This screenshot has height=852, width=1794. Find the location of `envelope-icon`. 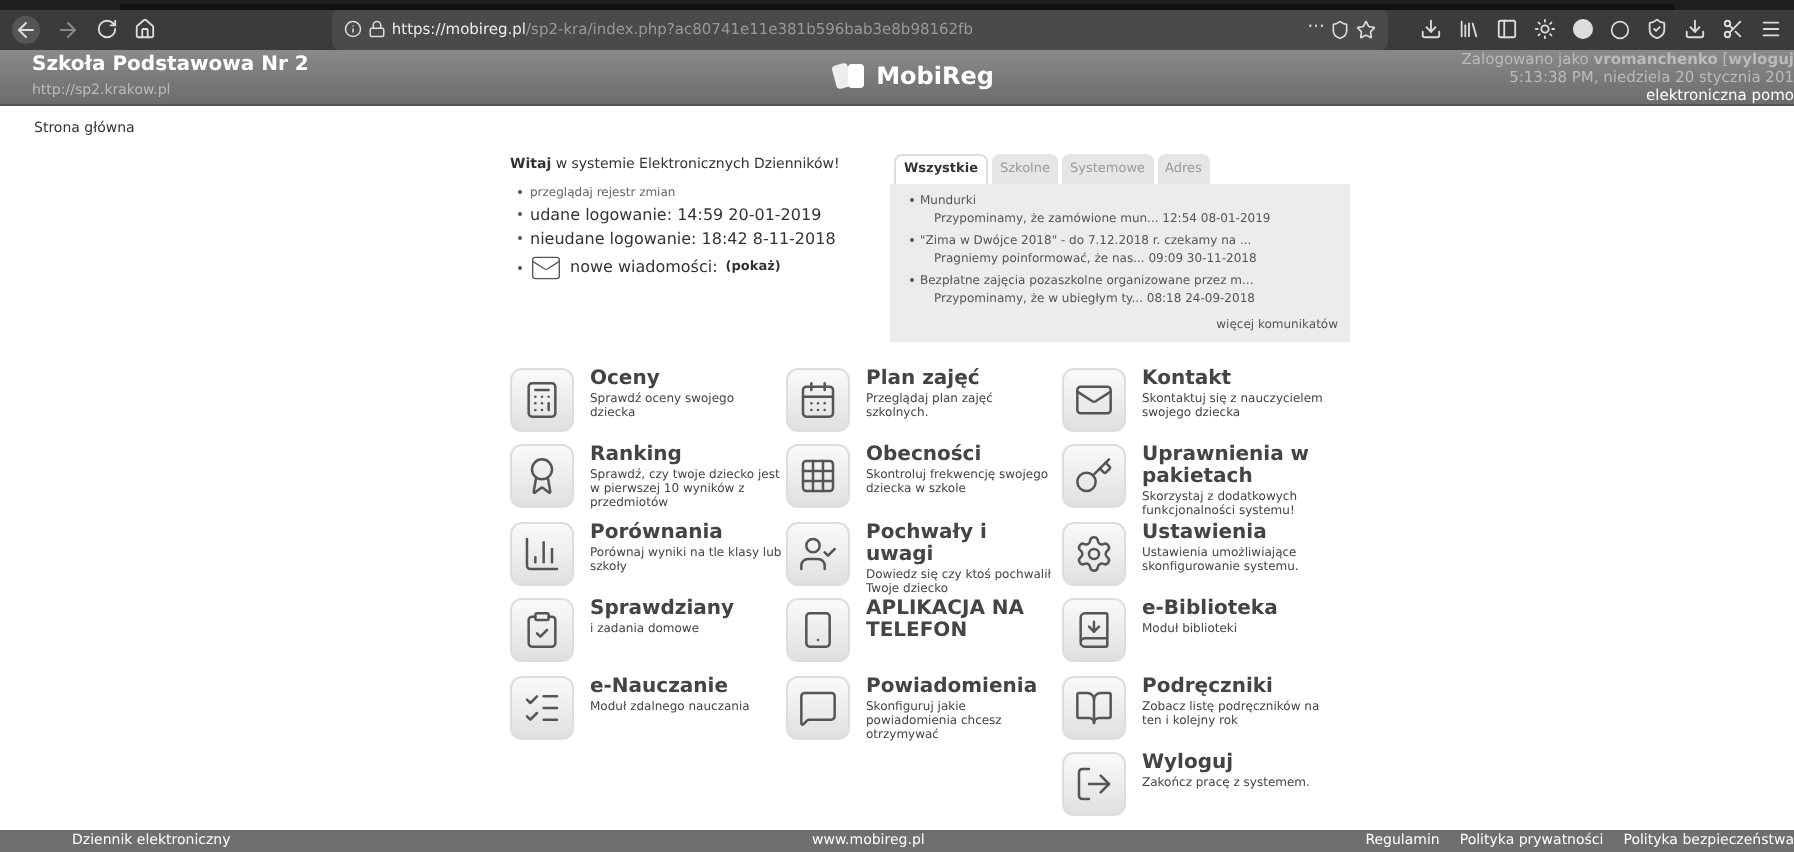

envelope-icon is located at coordinates (546, 267).